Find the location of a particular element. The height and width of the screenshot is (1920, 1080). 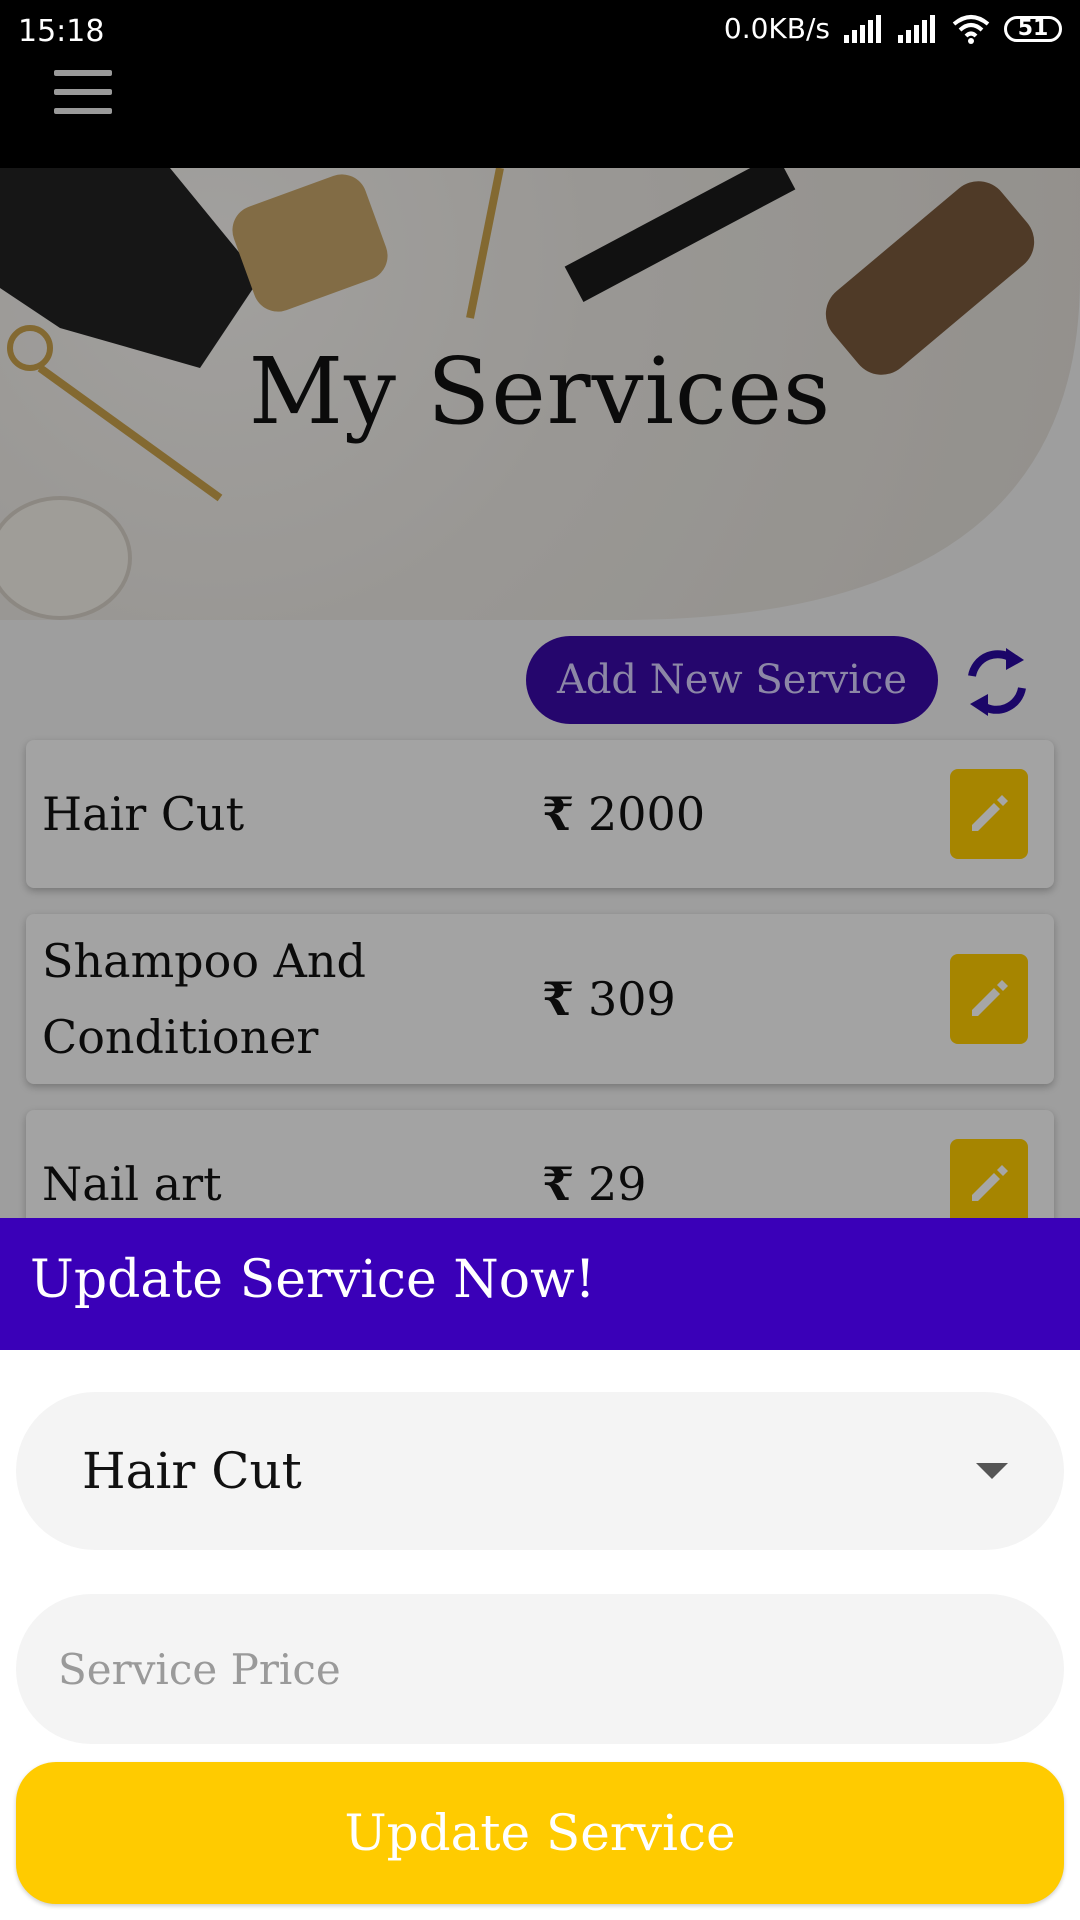

service-price: ₹309 is located at coordinates (609, 999).